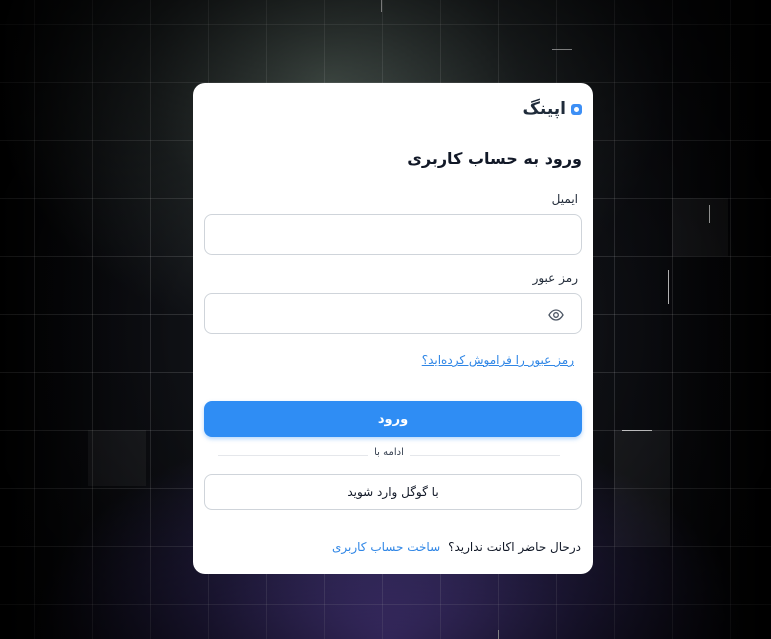 The height and width of the screenshot is (639, 771). I want to click on eye-icon, so click(556, 315).